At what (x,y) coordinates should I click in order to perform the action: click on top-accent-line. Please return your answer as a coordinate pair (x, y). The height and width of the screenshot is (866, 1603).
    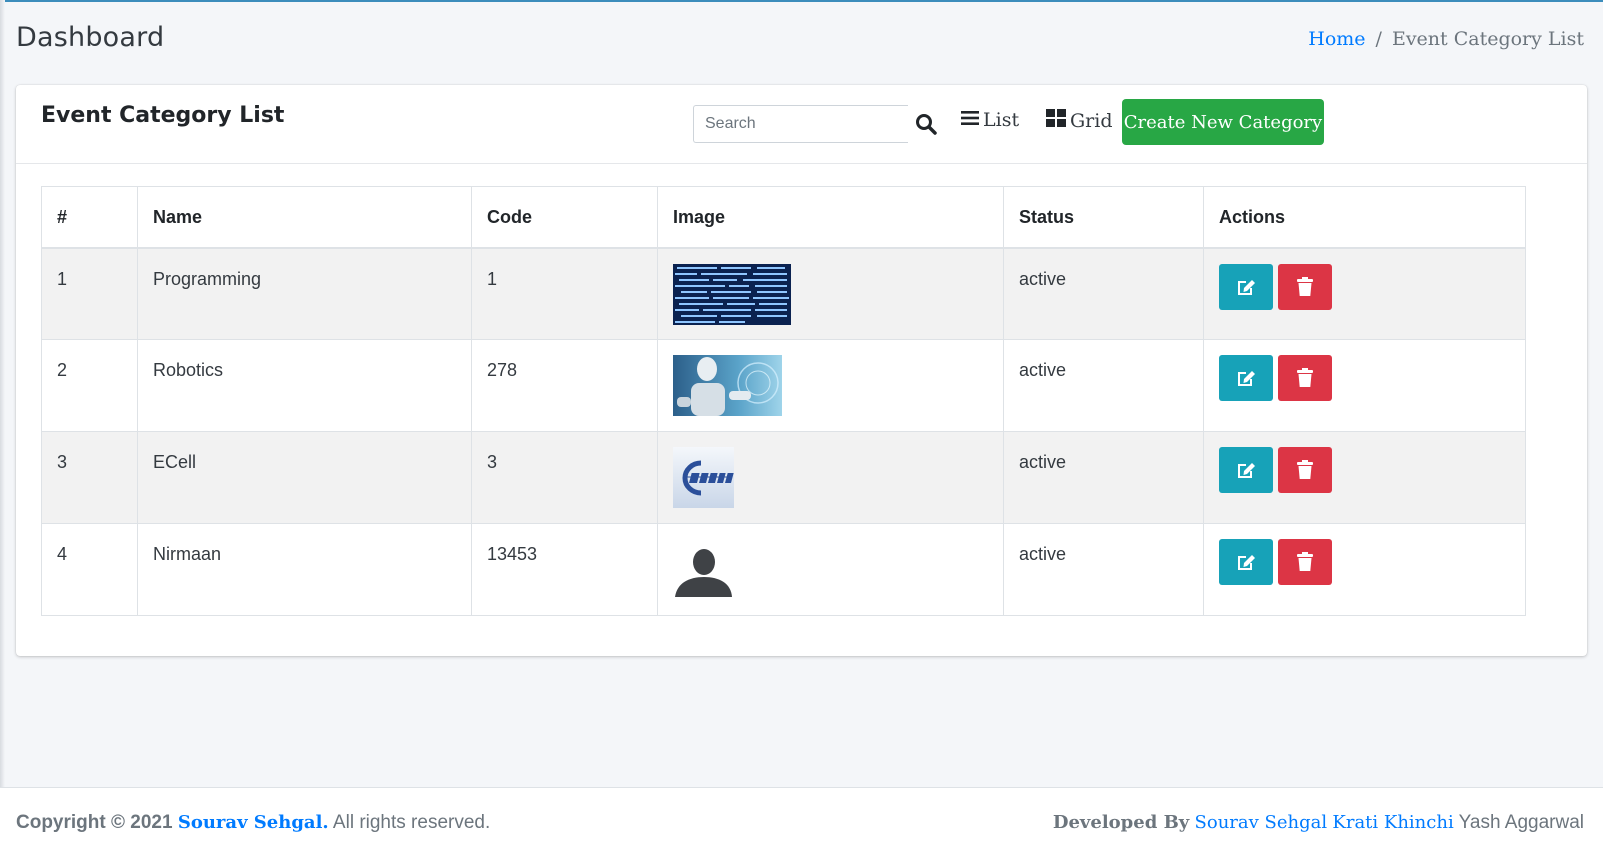
    Looking at the image, I should click on (801, 1).